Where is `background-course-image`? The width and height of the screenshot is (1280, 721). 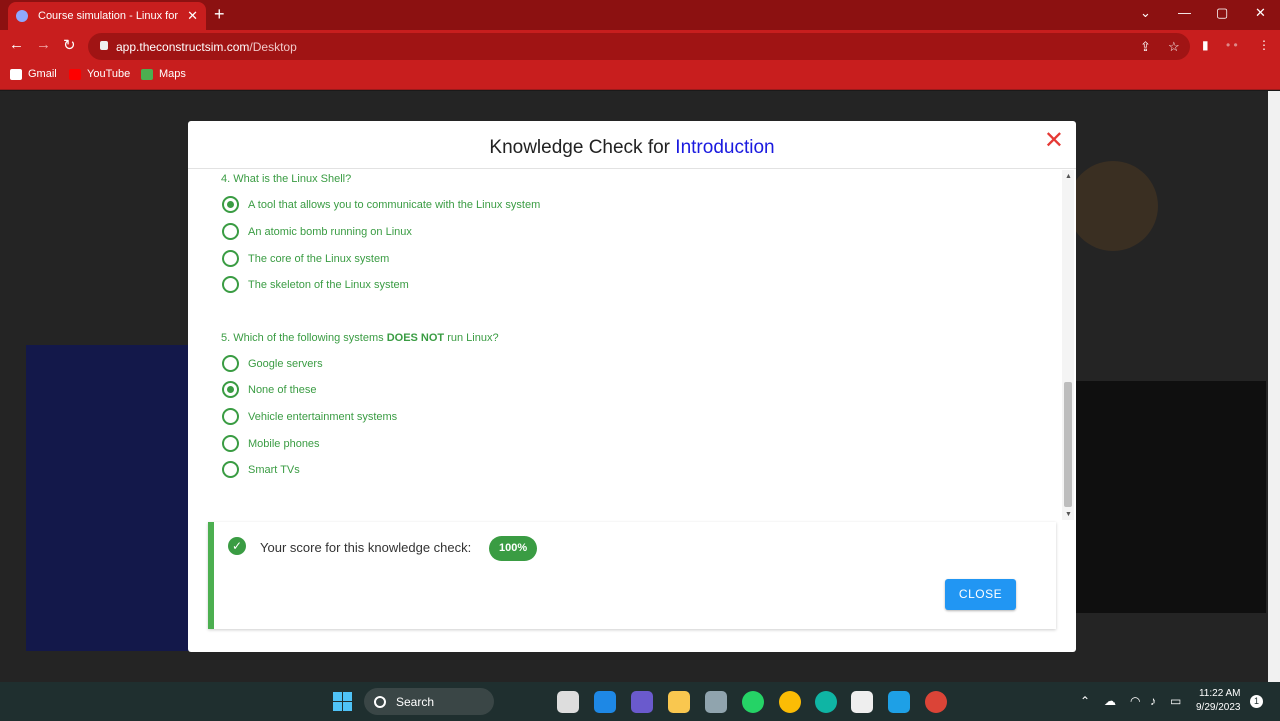 background-course-image is located at coordinates (108, 498).